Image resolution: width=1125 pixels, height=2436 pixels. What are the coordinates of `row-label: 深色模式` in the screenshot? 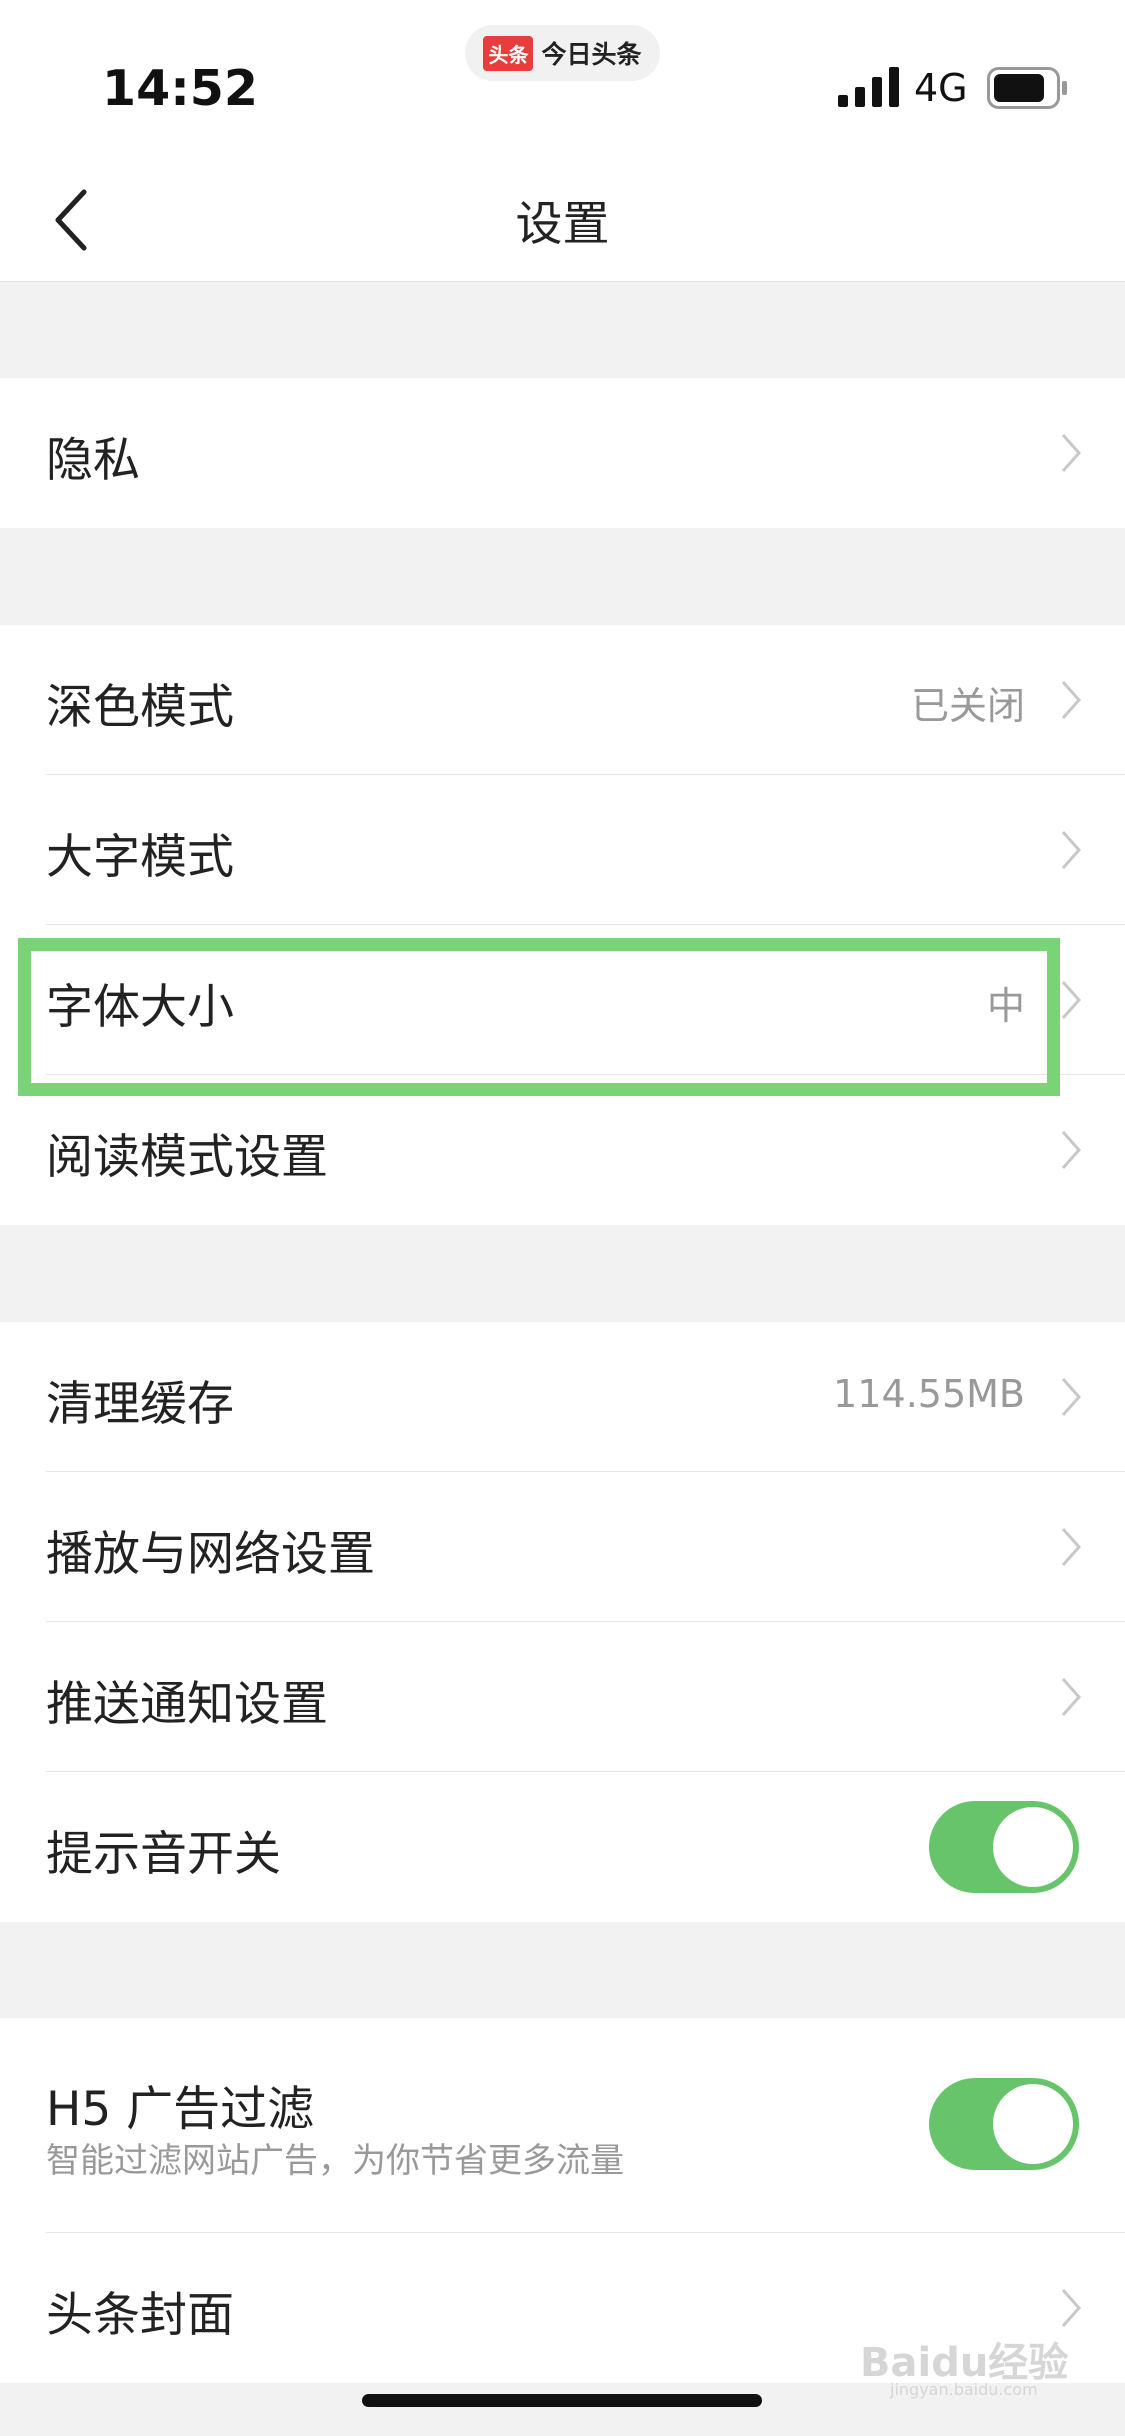 It's located at (140, 707).